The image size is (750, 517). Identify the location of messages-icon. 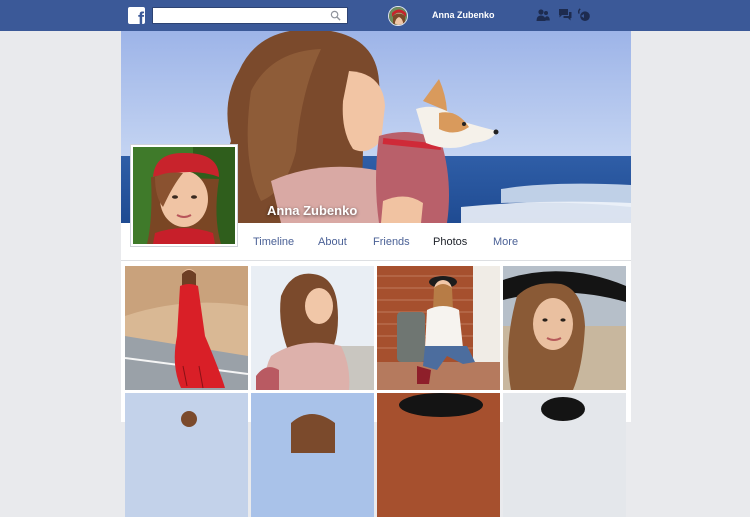
(565, 15).